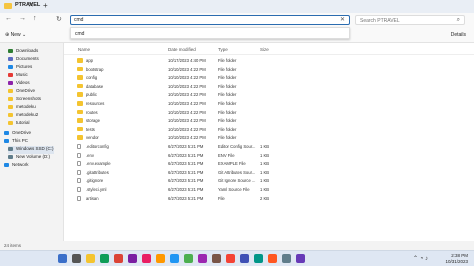 The image size is (474, 266). What do you see at coordinates (16, 142) in the screenshot?
I see `sidebar-item: This PC` at bounding box center [16, 142].